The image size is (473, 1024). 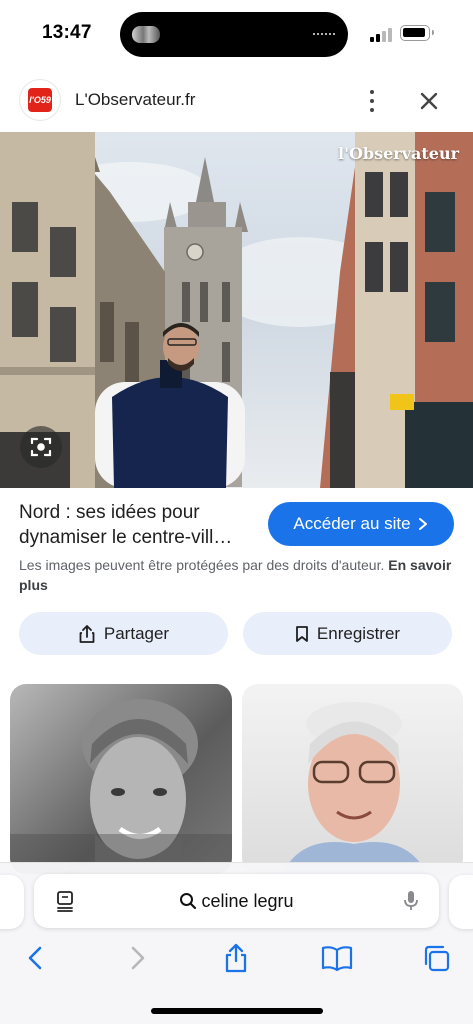 What do you see at coordinates (382, 34) in the screenshot?
I see `cellular-signal-icon` at bounding box center [382, 34].